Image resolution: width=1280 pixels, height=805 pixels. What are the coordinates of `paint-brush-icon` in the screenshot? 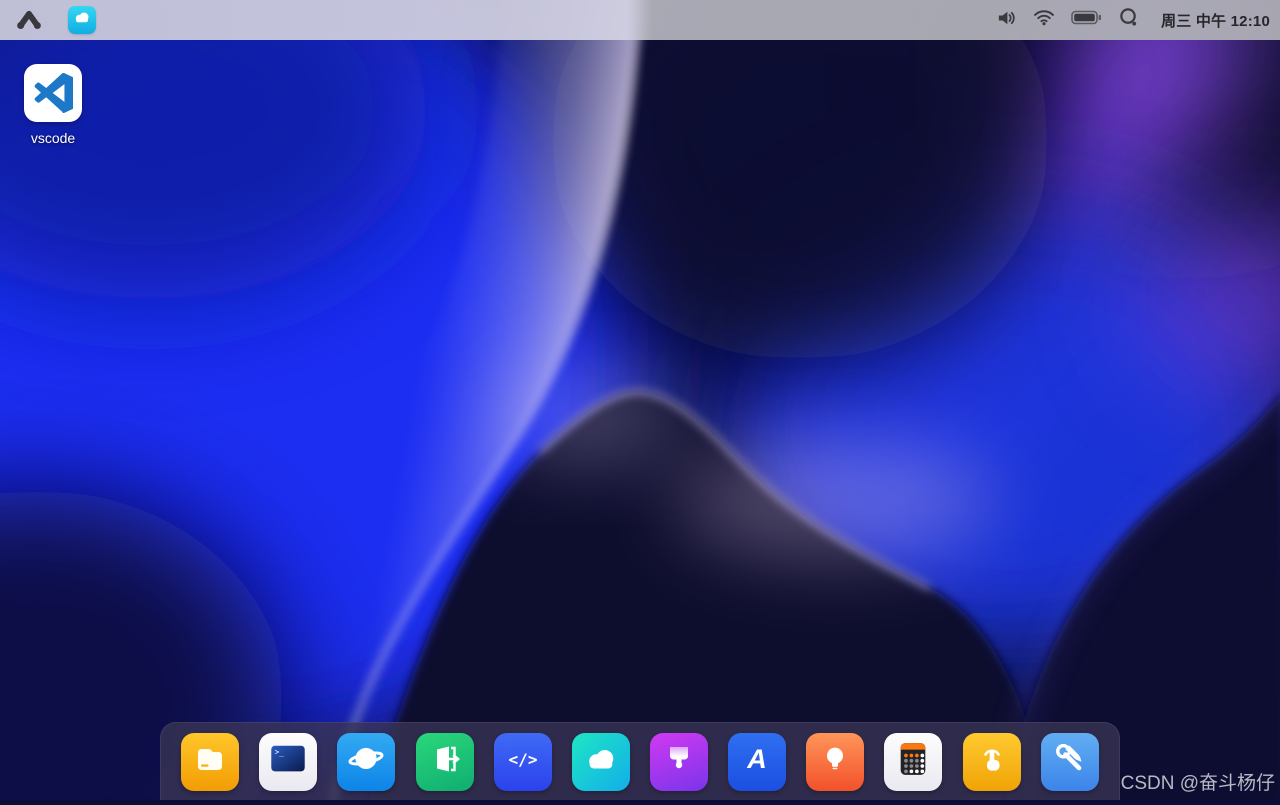 It's located at (679, 761).